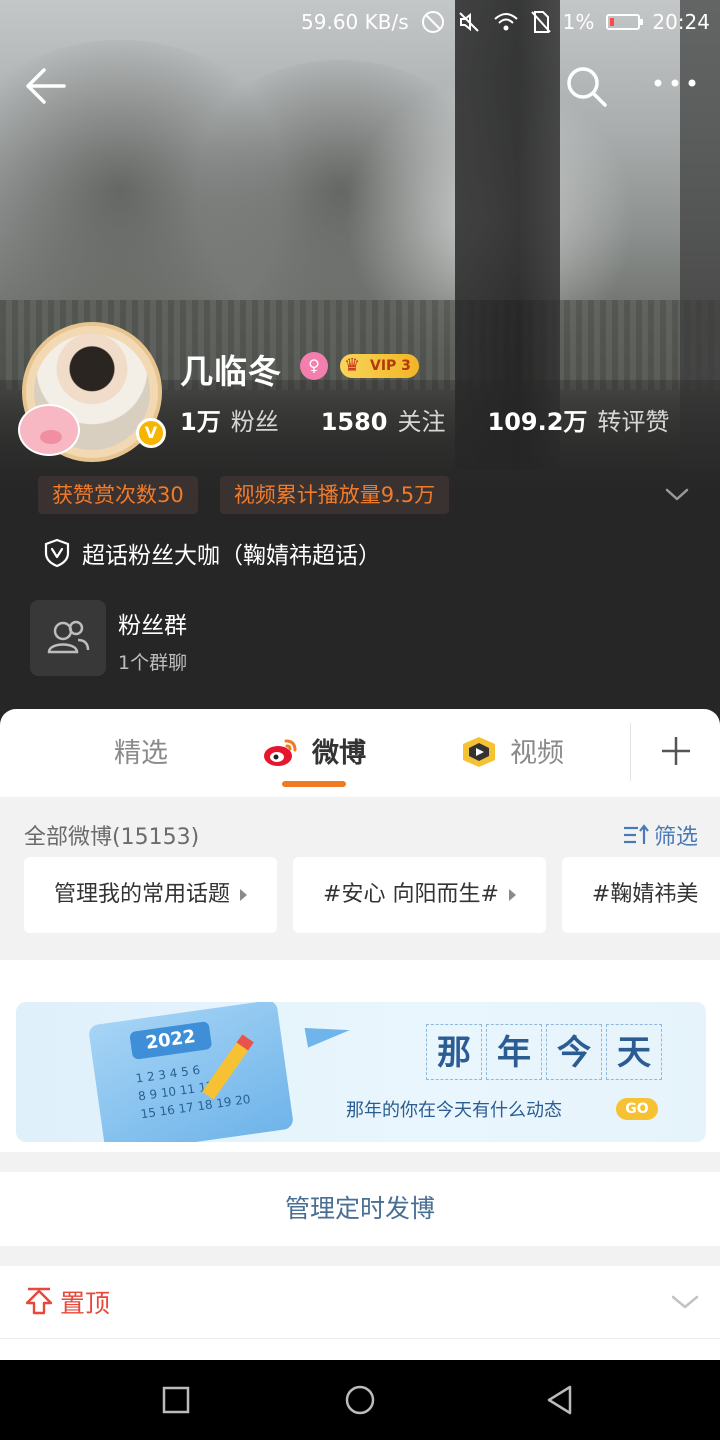  I want to click on top-nav, so click(360, 86).